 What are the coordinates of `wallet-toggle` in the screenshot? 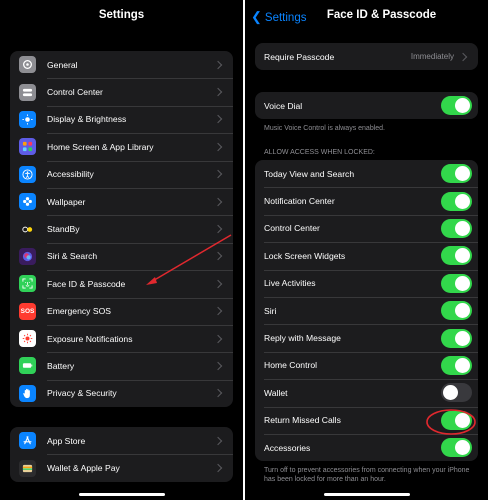 It's located at (456, 393).